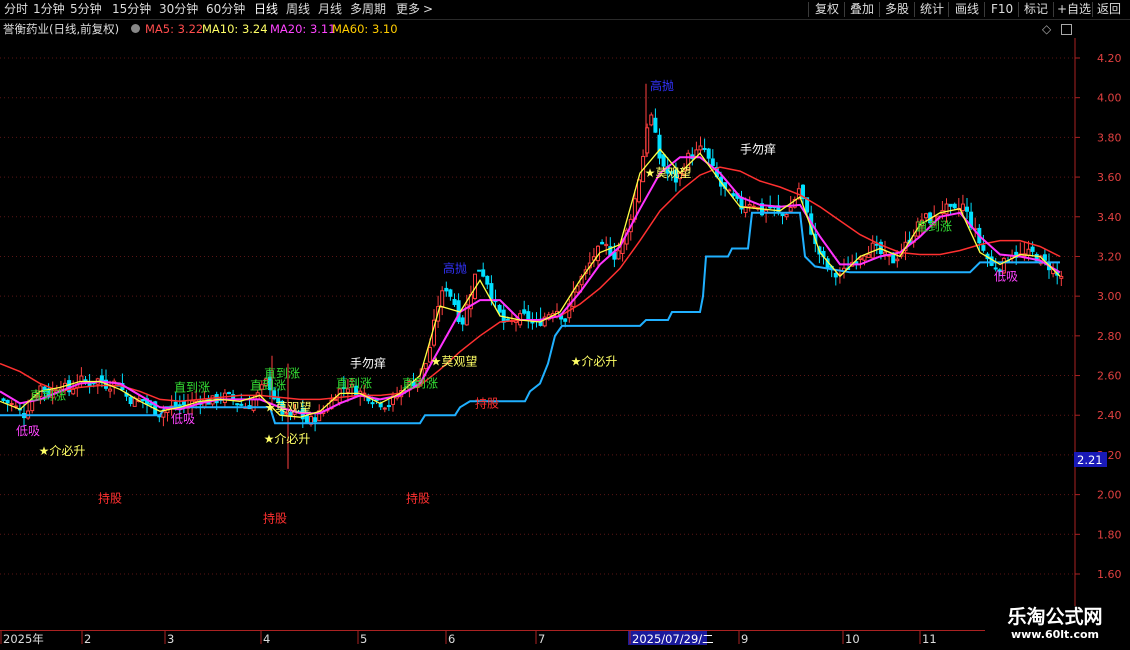 The image size is (1130, 650). What do you see at coordinates (744, 639) in the screenshot?
I see `month-label: 9` at bounding box center [744, 639].